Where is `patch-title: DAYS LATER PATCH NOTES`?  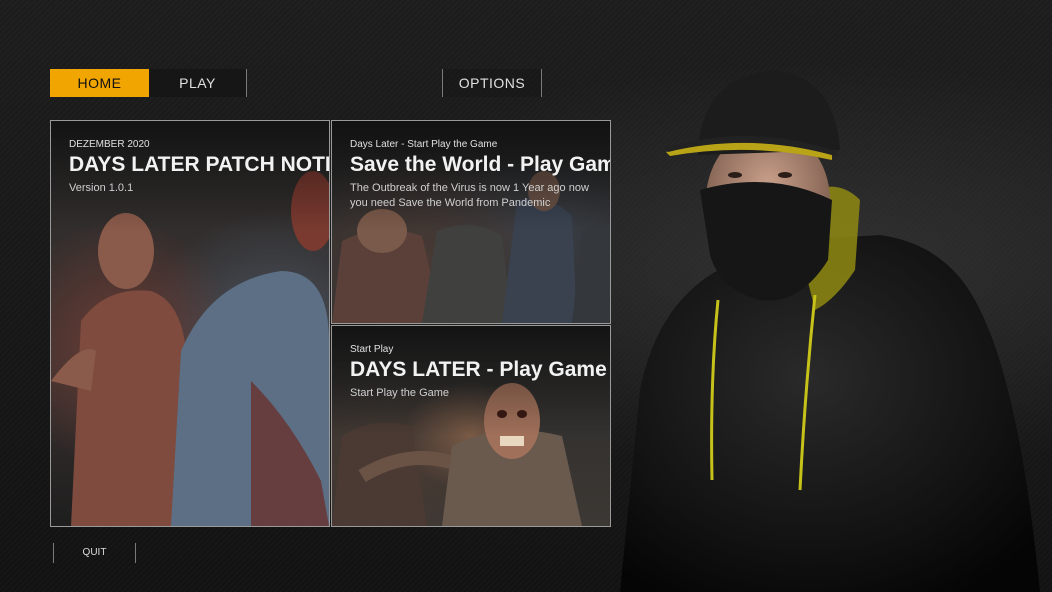
patch-title: DAYS LATER PATCH NOTES is located at coordinates (199, 164).